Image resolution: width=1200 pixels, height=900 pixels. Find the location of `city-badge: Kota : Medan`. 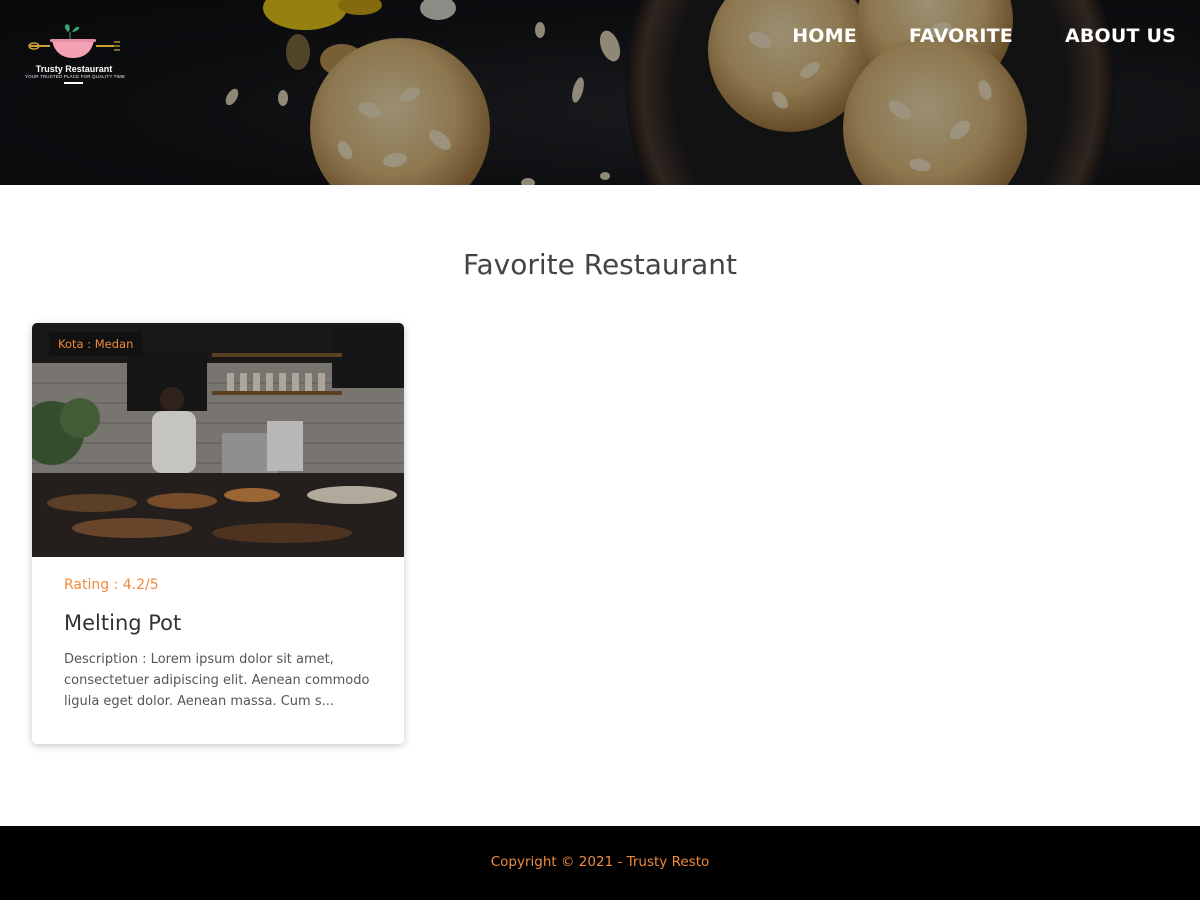

city-badge: Kota : Medan is located at coordinates (96, 344).